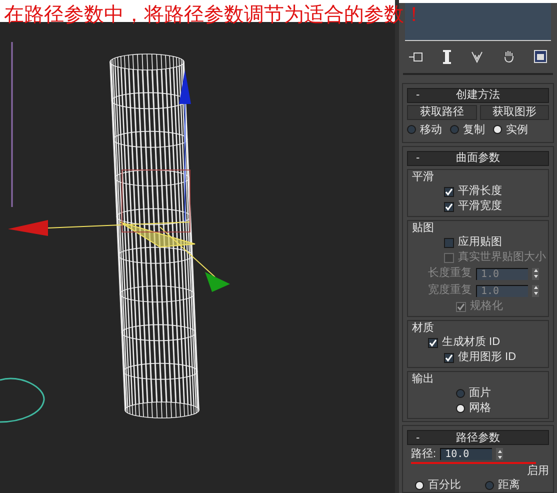 This screenshot has height=493, width=557. I want to click on toolbar-button: 获取路径, so click(441, 112).